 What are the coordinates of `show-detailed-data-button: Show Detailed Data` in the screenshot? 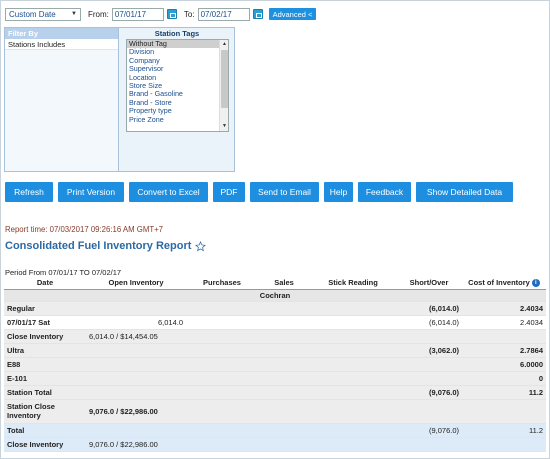 It's located at (464, 192).